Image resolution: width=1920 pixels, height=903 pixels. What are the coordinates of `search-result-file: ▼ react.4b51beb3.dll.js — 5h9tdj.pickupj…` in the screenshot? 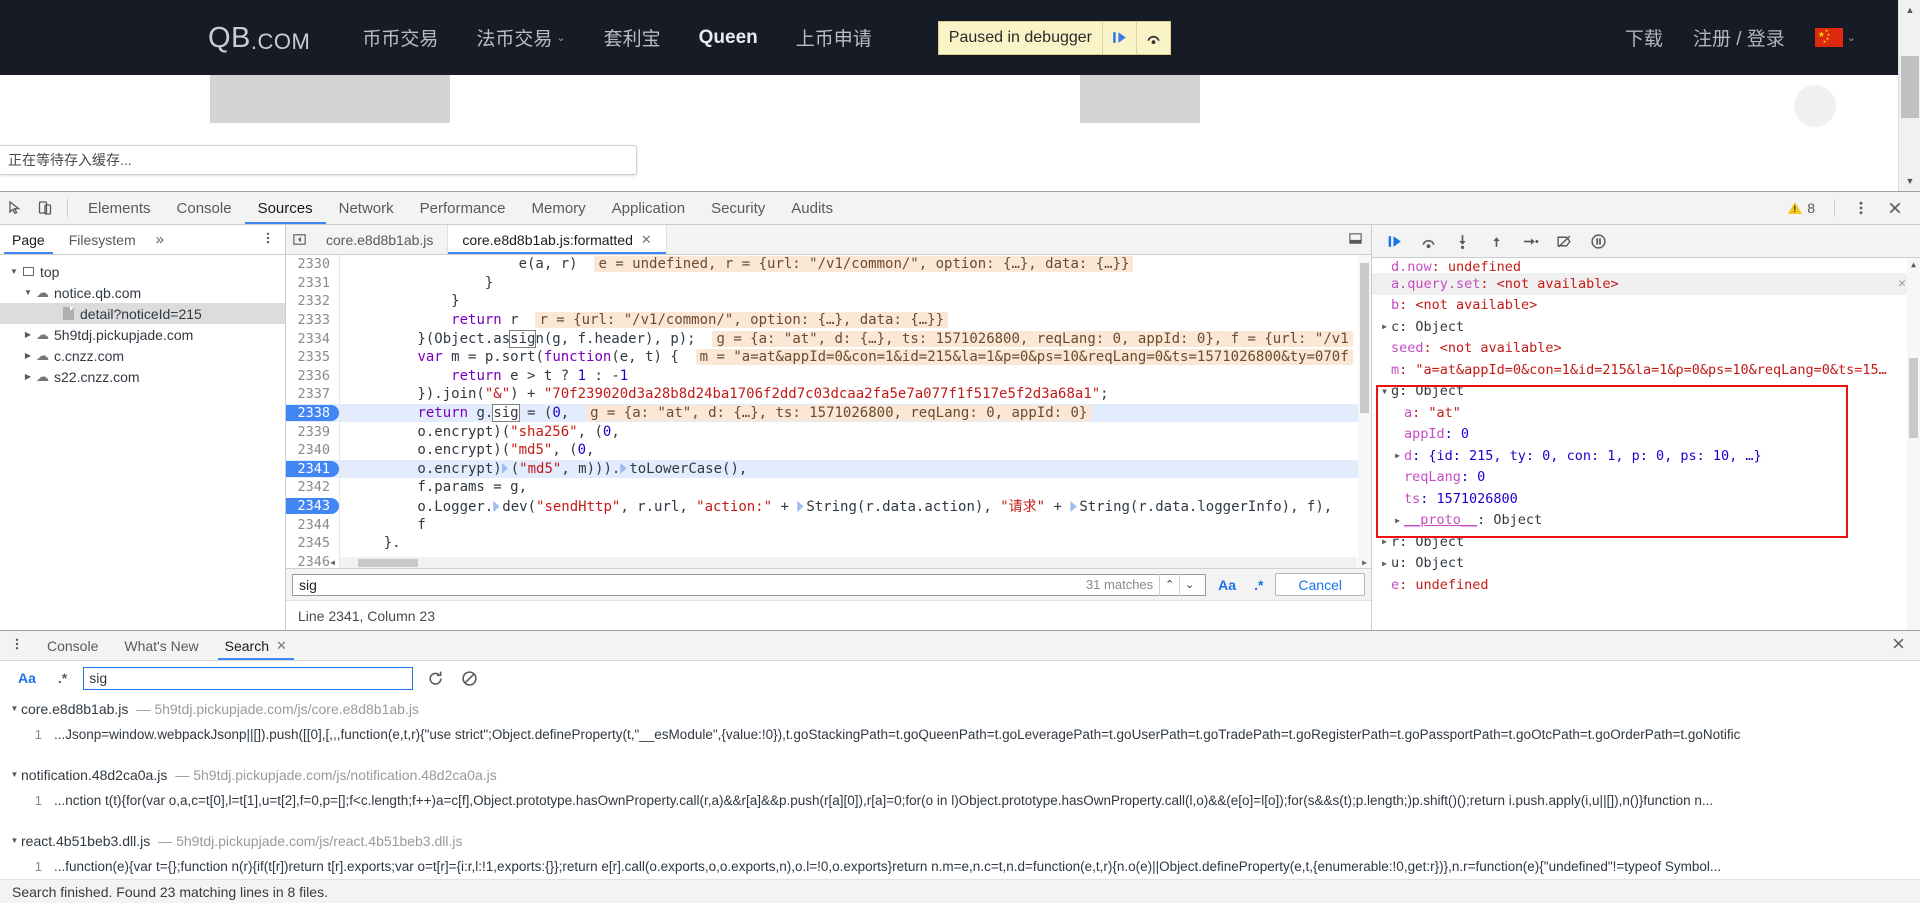 It's located at (960, 840).